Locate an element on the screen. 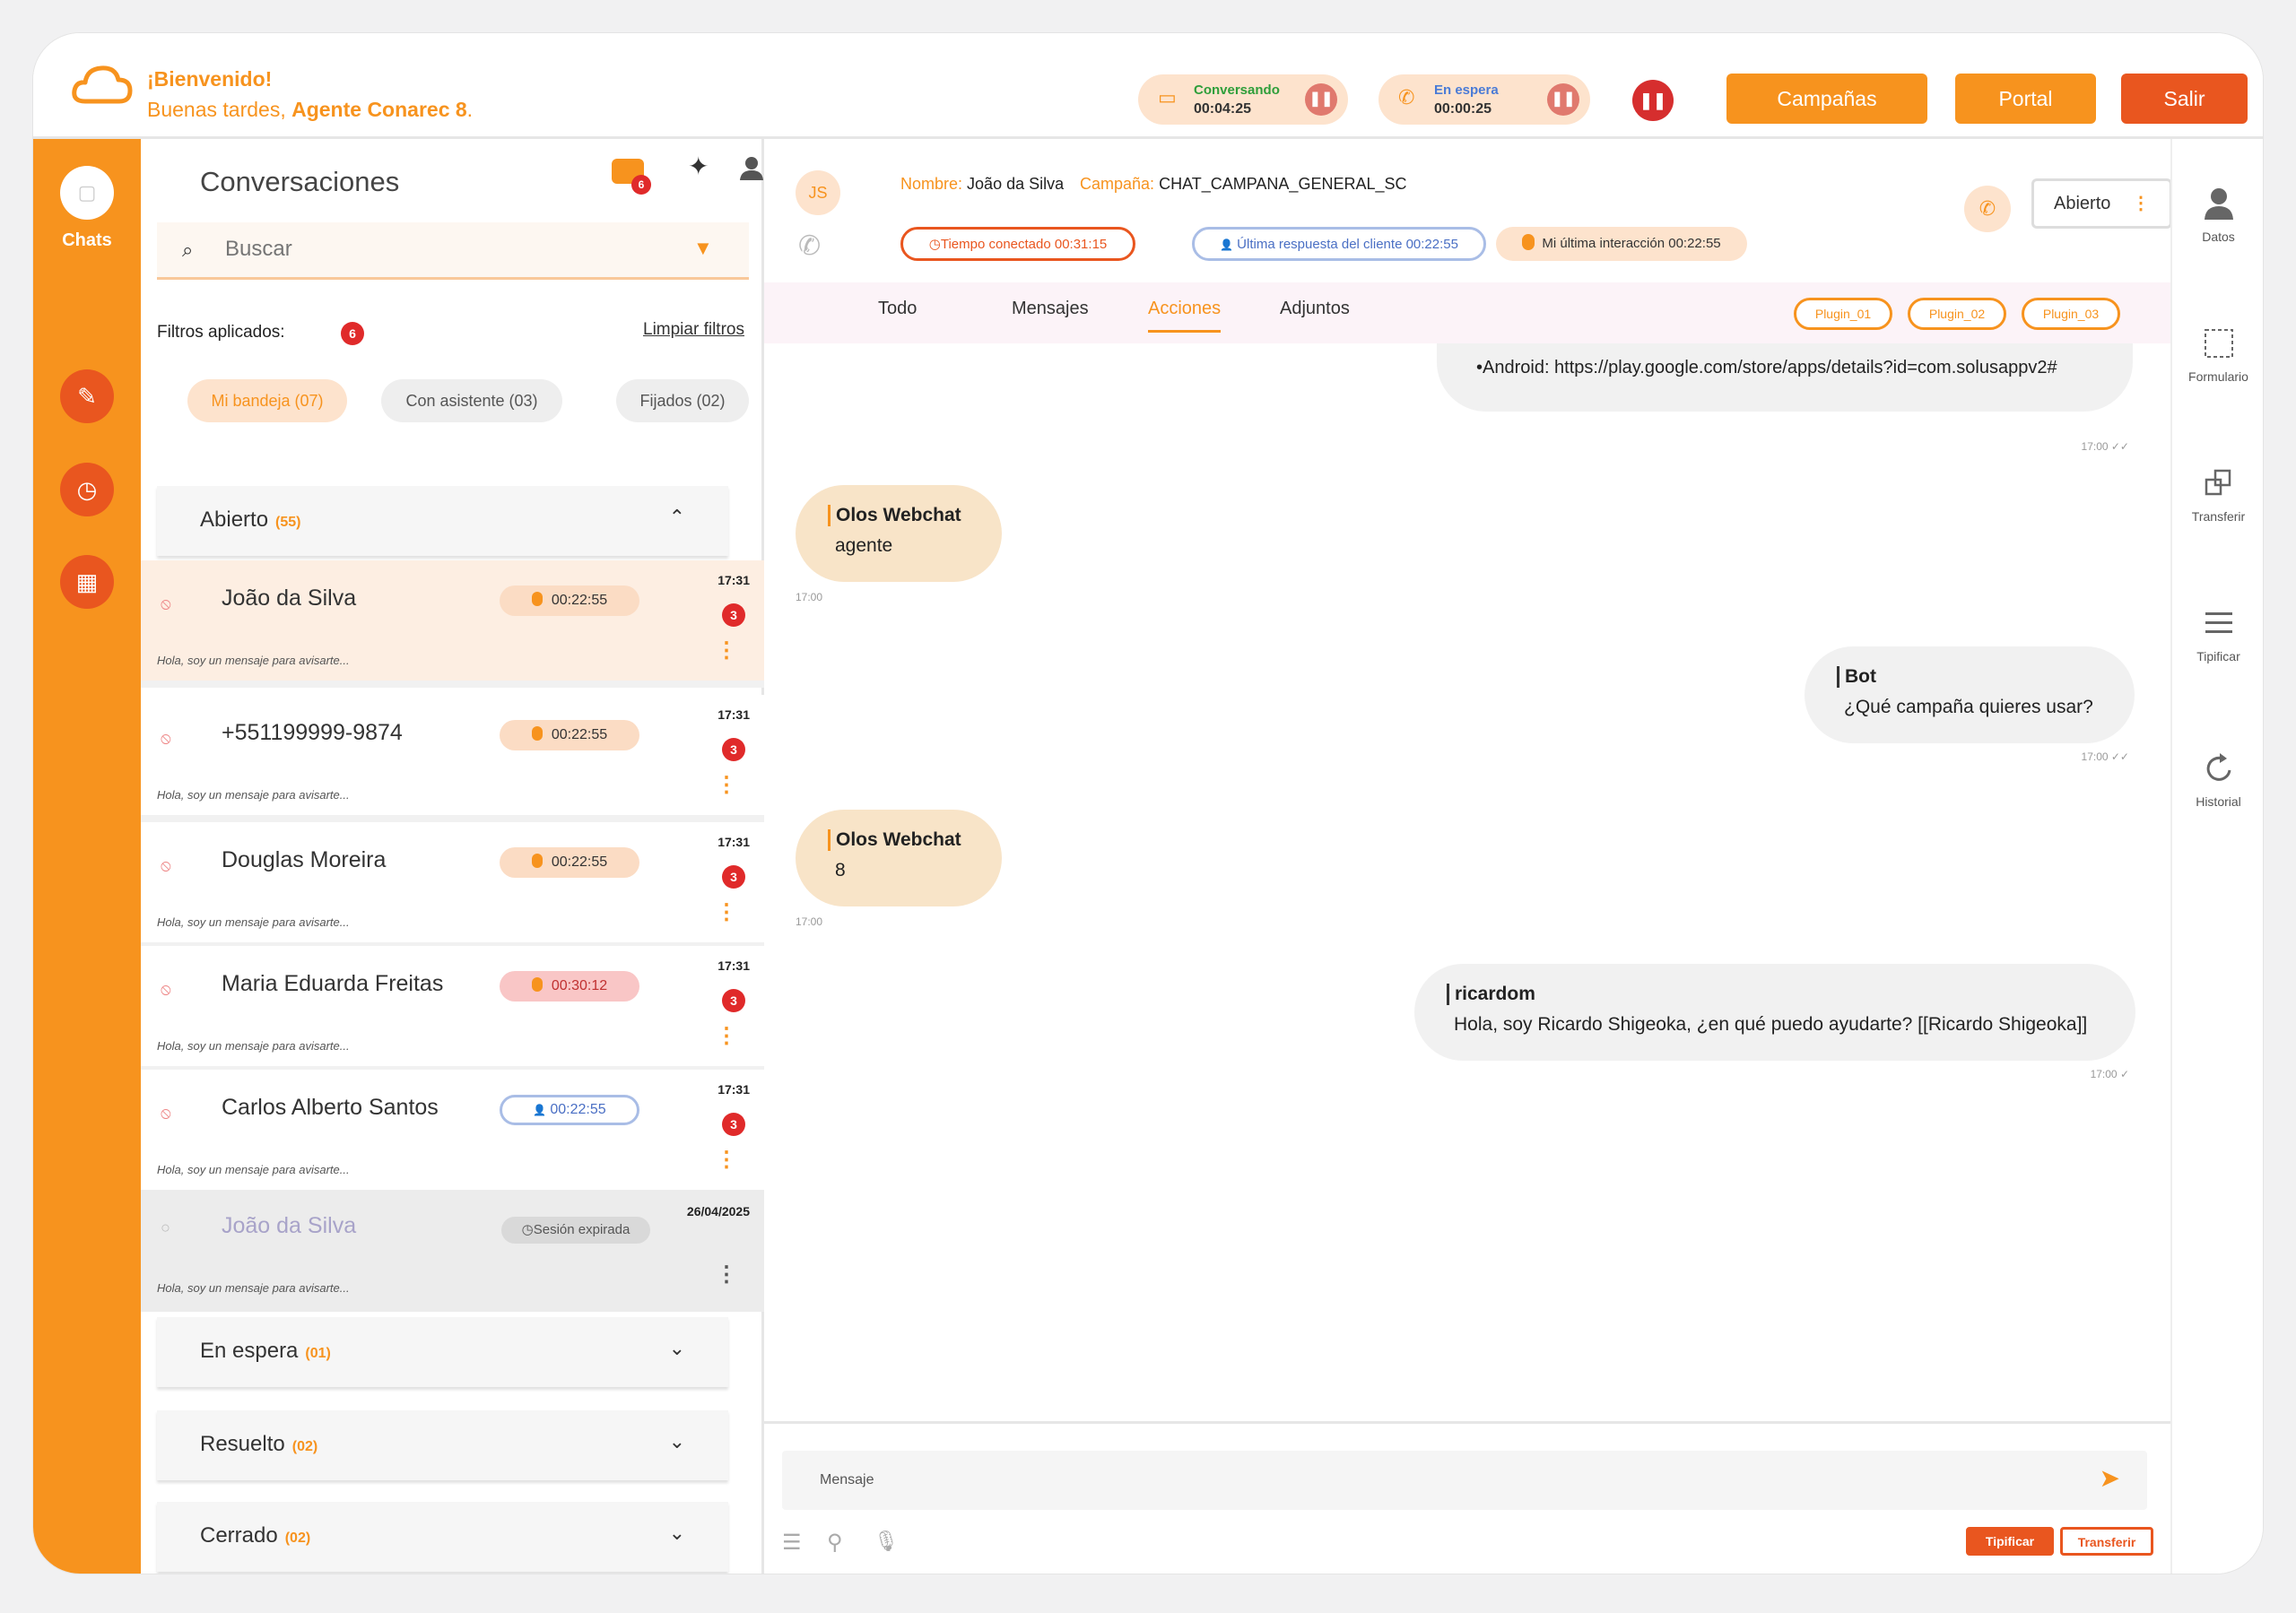  section-open: Abierto (55) ⌃ is located at coordinates (442, 521).